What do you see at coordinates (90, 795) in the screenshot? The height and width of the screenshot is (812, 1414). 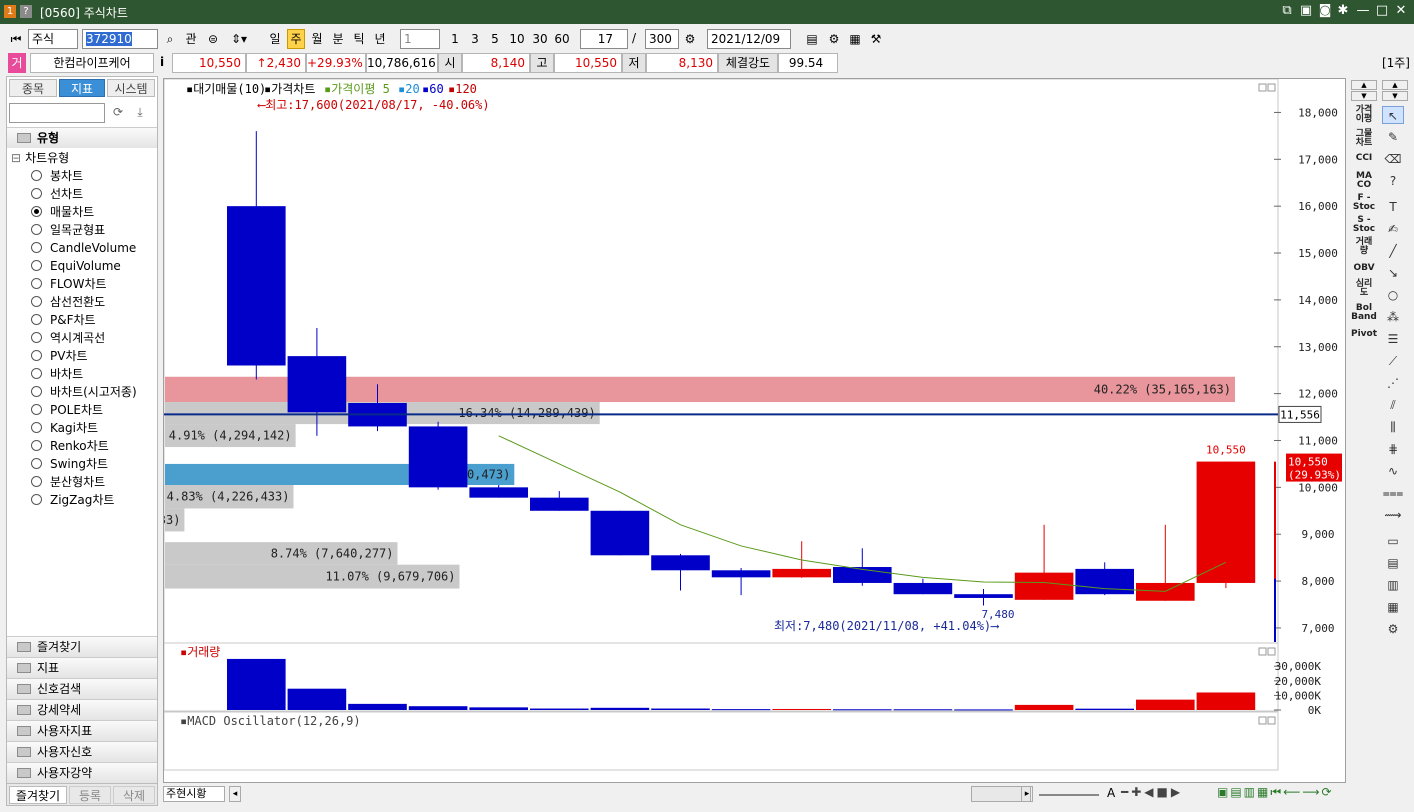 I see `register-button: 등록` at bounding box center [90, 795].